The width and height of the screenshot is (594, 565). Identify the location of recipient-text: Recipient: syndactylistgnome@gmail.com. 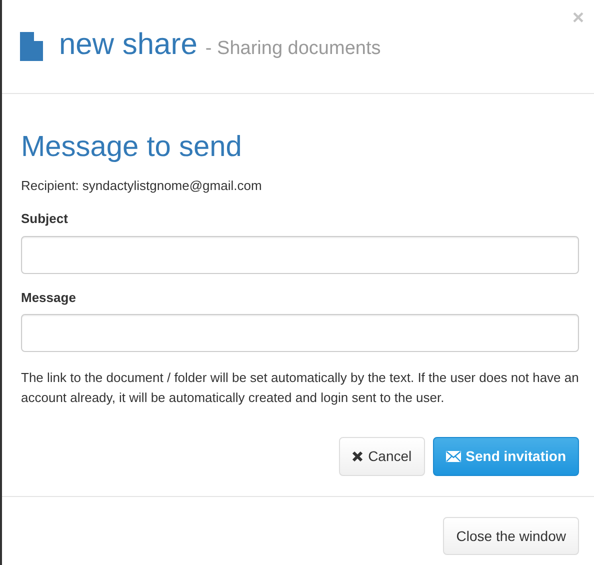
(142, 185).